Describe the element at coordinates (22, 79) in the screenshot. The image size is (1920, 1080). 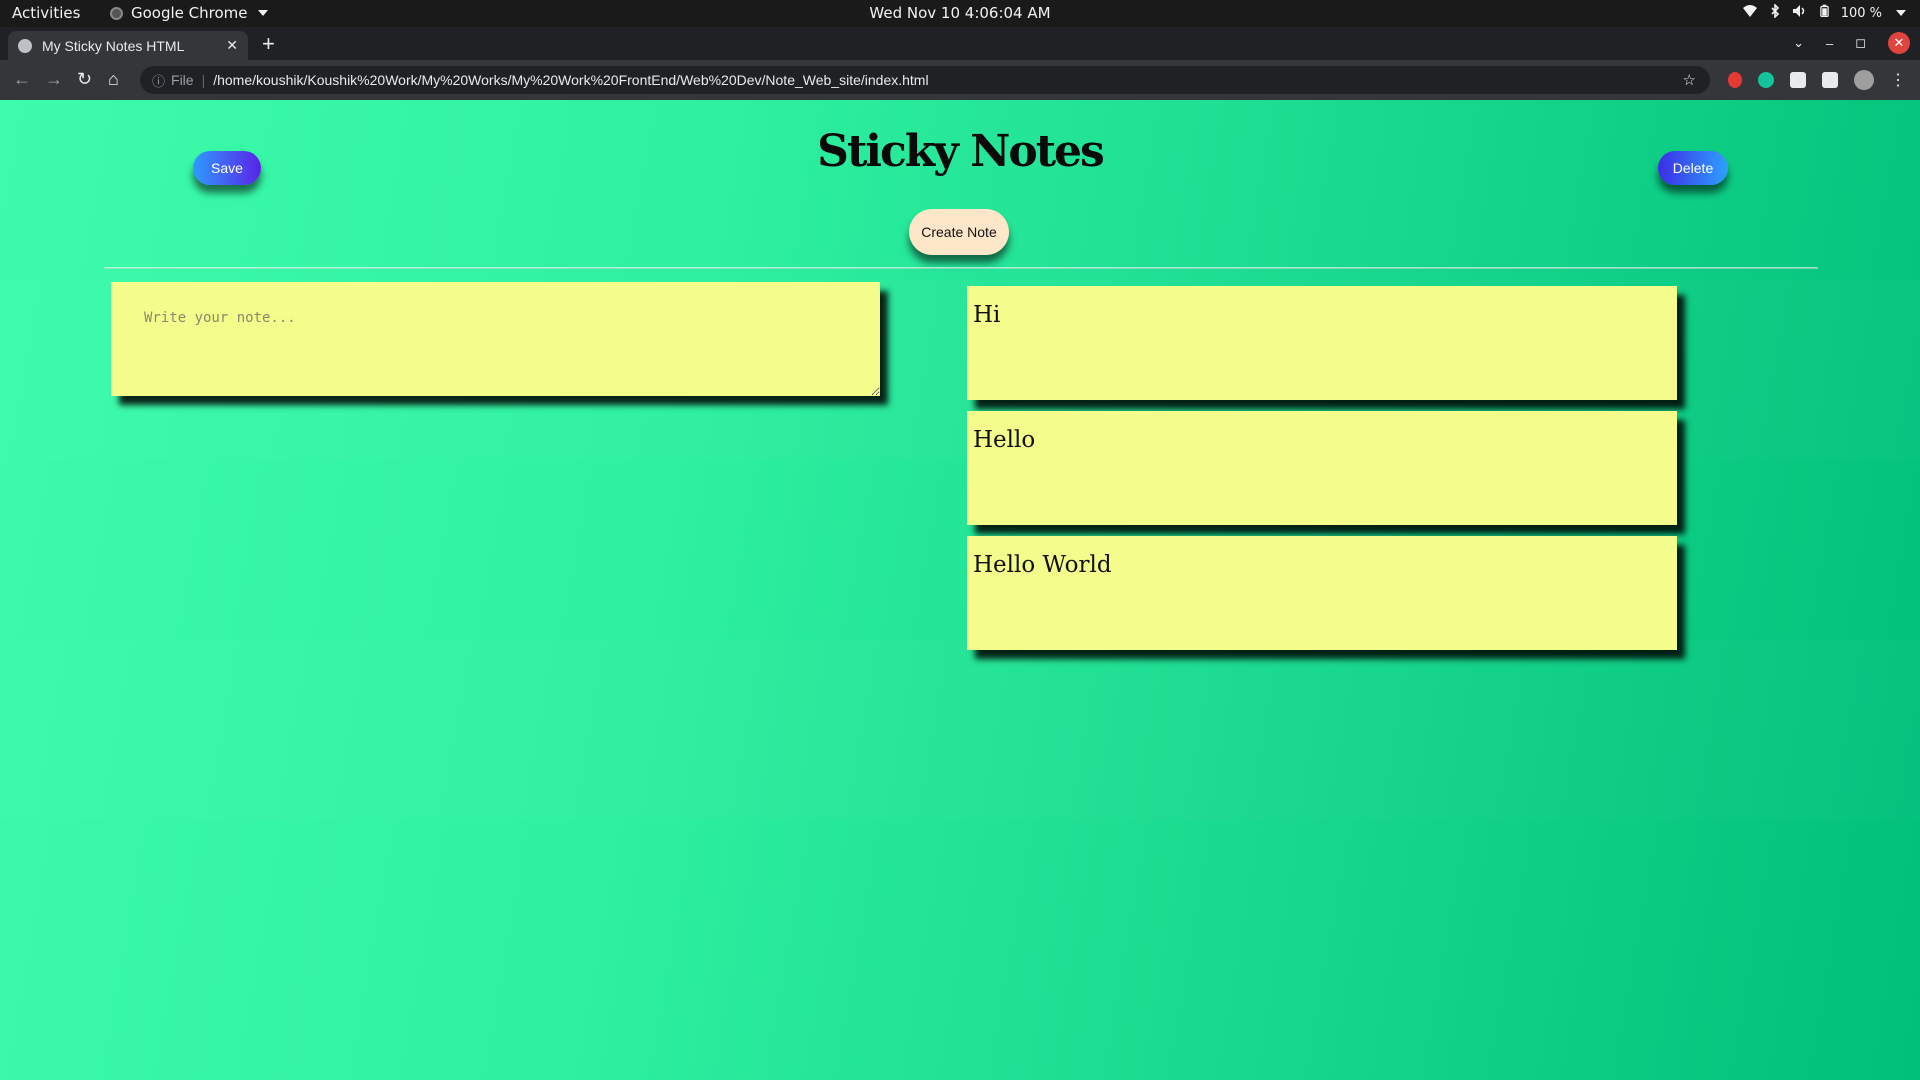
I see `back-icon: ←` at that location.